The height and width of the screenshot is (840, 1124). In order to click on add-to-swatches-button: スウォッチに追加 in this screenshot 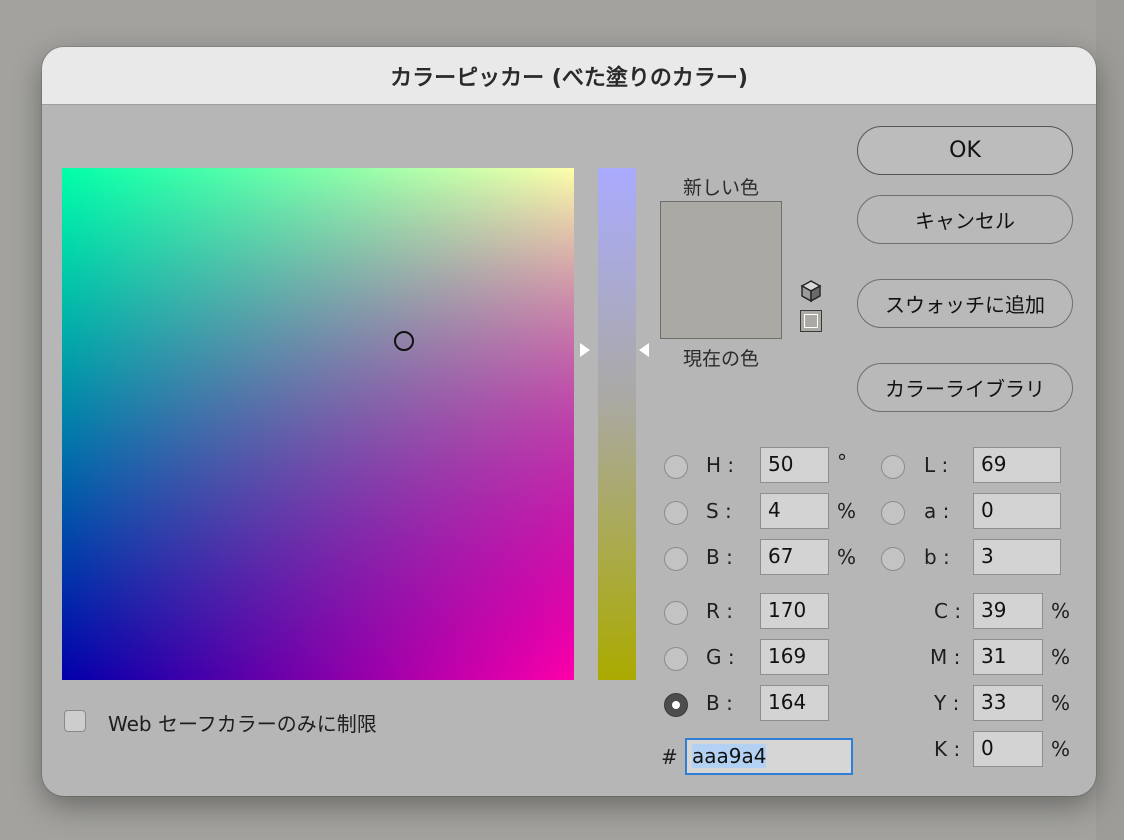, I will do `click(965, 303)`.